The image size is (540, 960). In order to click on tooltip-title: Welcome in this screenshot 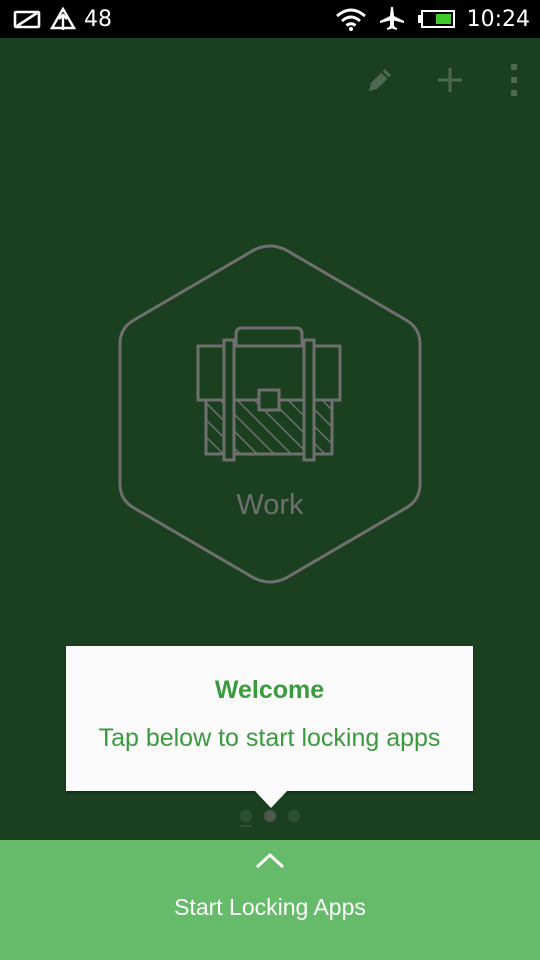, I will do `click(269, 690)`.